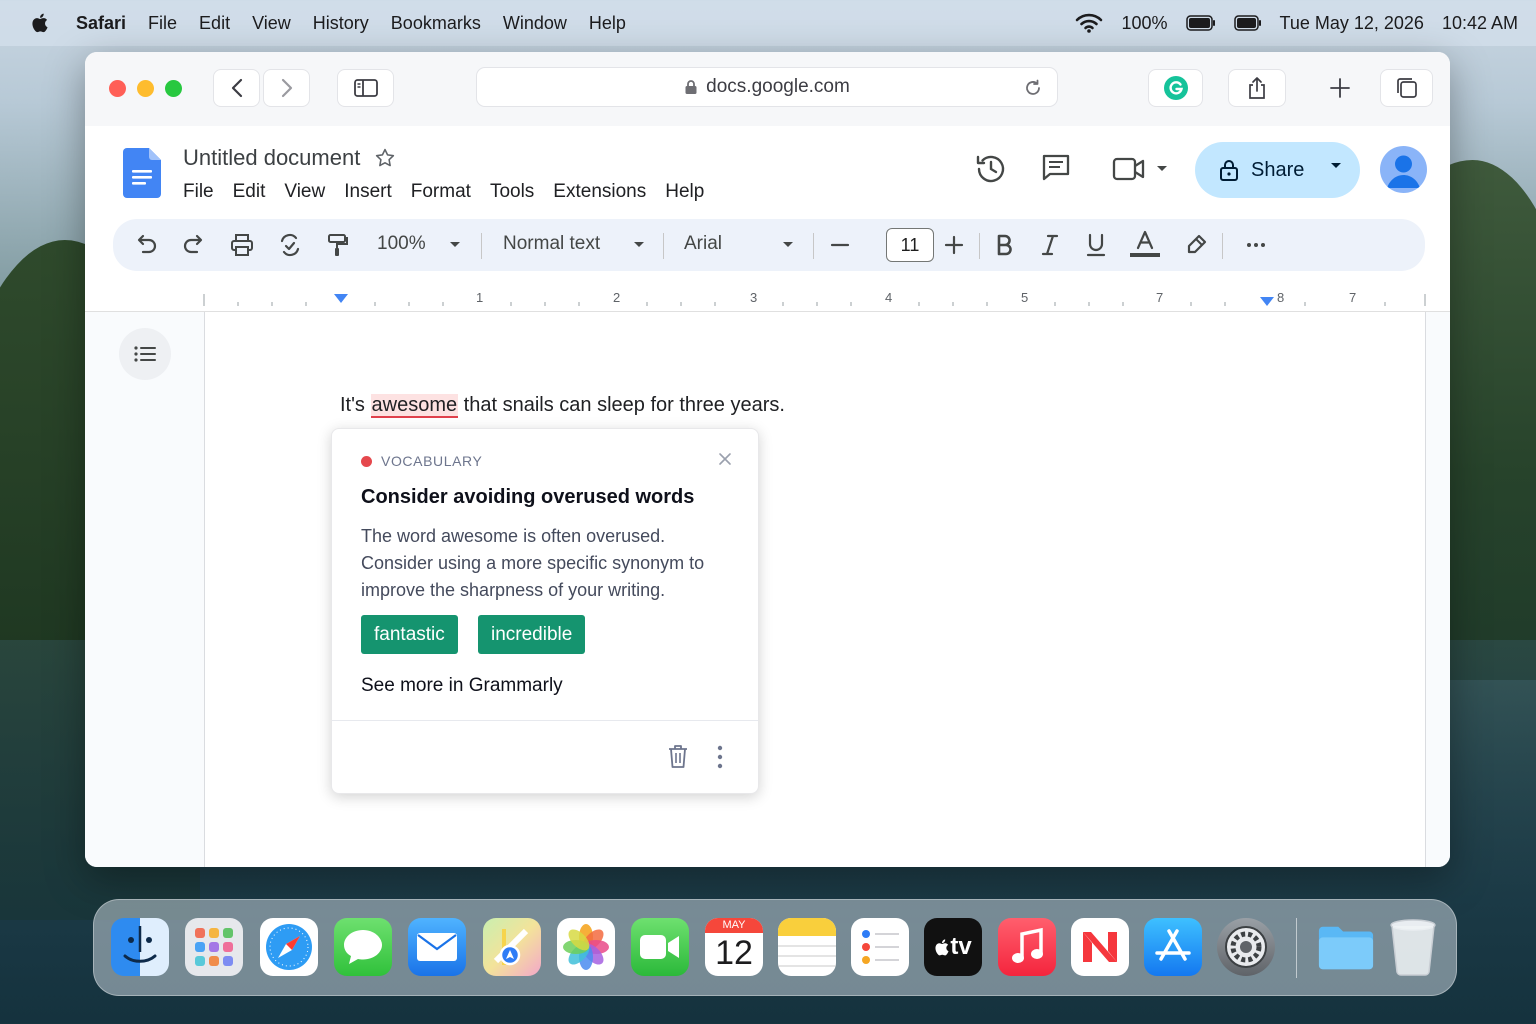 Image resolution: width=1536 pixels, height=1024 pixels. What do you see at coordinates (684, 192) in the screenshot?
I see `docs-menu-help: Help` at bounding box center [684, 192].